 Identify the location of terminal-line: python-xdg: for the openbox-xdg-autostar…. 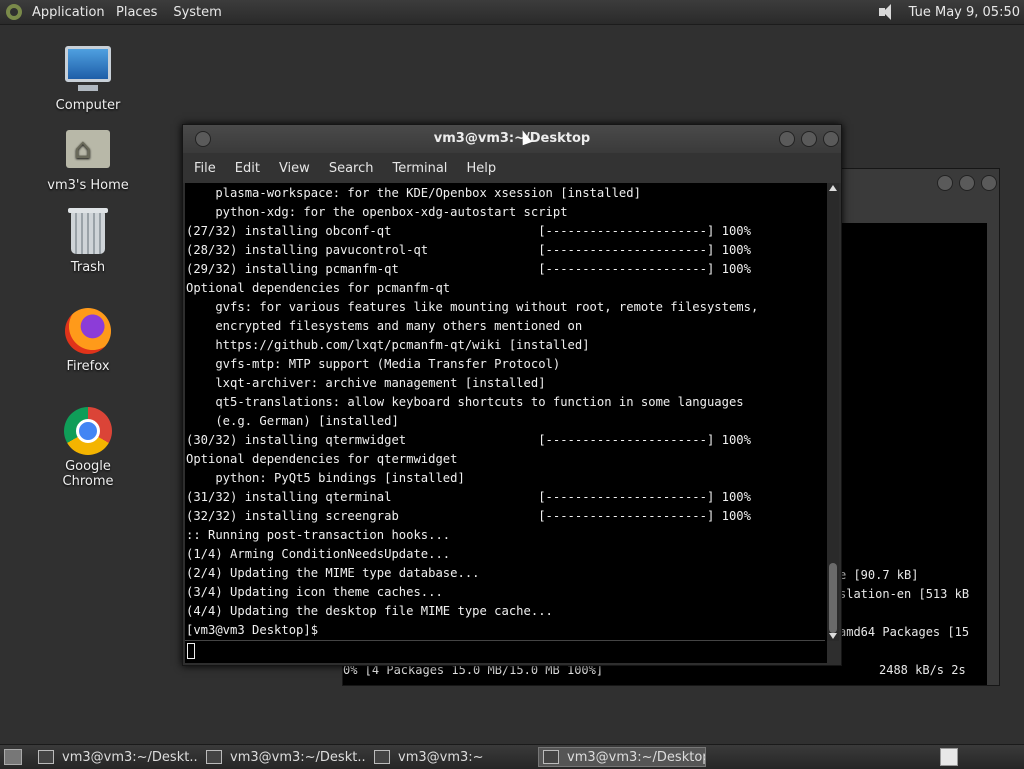
(377, 212).